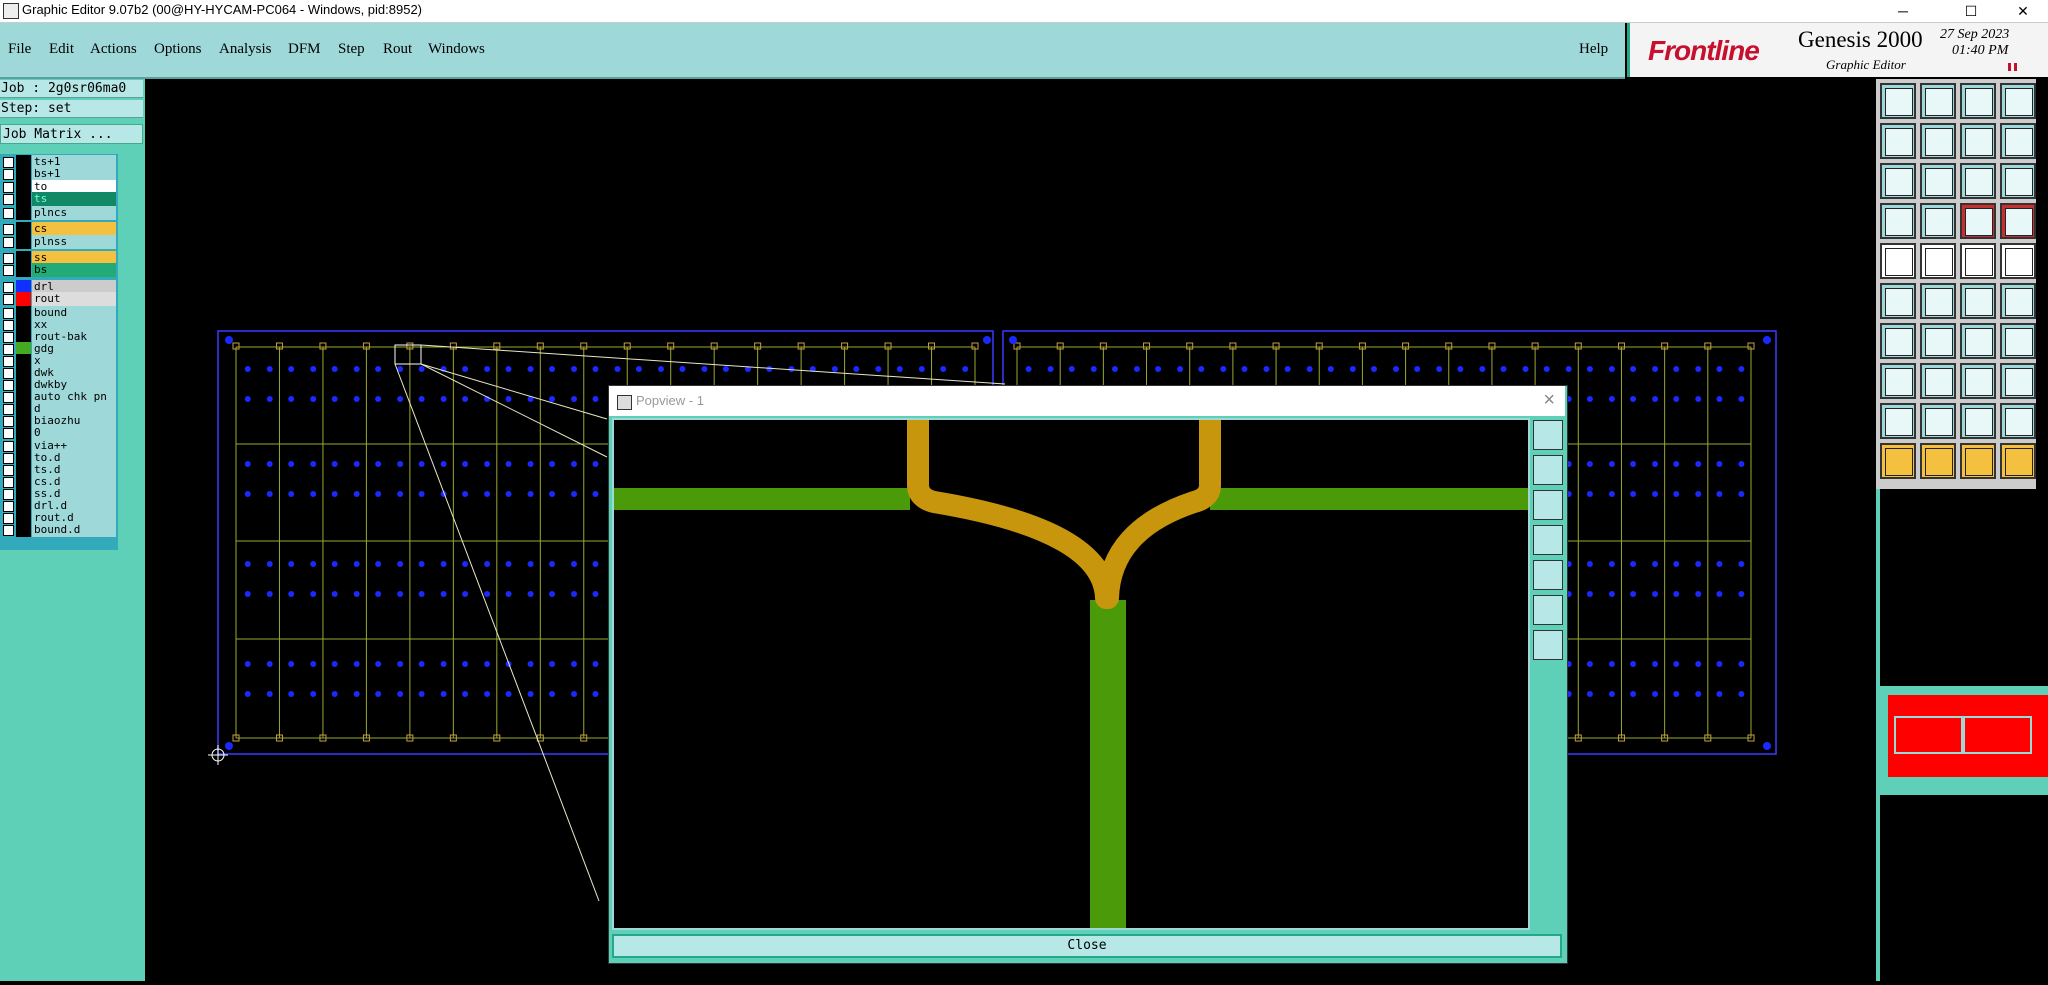 The width and height of the screenshot is (2048, 985). Describe the element at coordinates (1978, 101) in the screenshot. I see `home-icon` at that location.